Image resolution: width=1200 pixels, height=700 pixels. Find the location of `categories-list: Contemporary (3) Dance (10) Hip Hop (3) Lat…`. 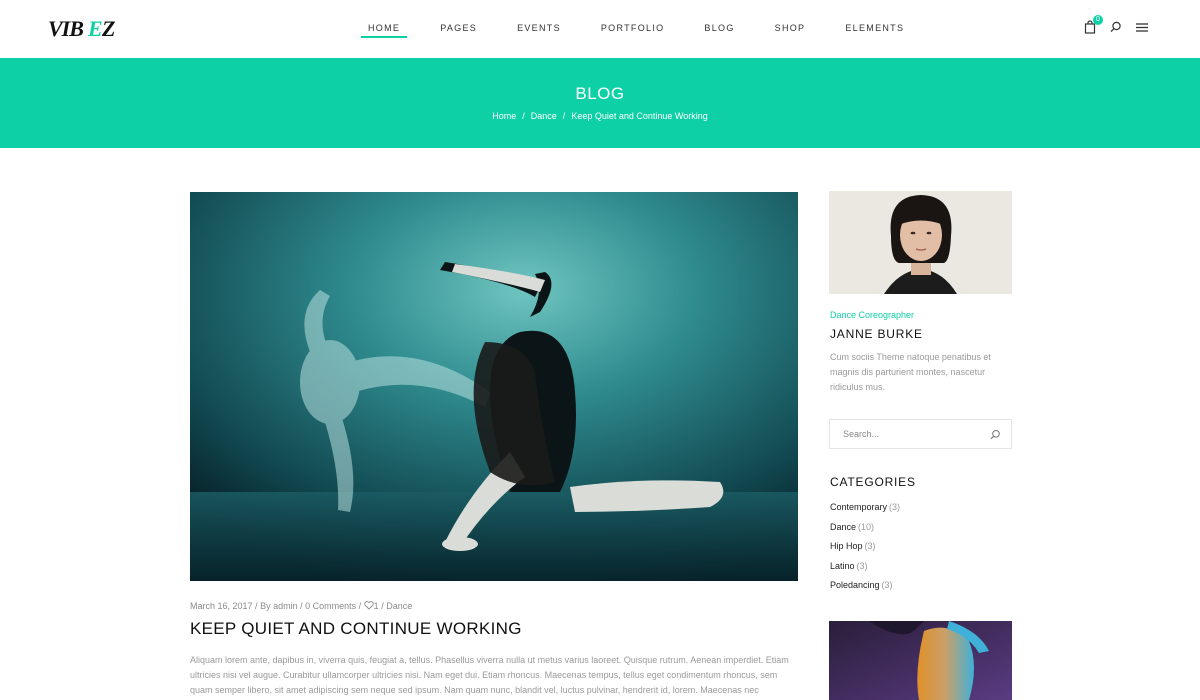

categories-list: Contemporary (3) Dance (10) Hip Hop (3) Lat… is located at coordinates (865, 551).